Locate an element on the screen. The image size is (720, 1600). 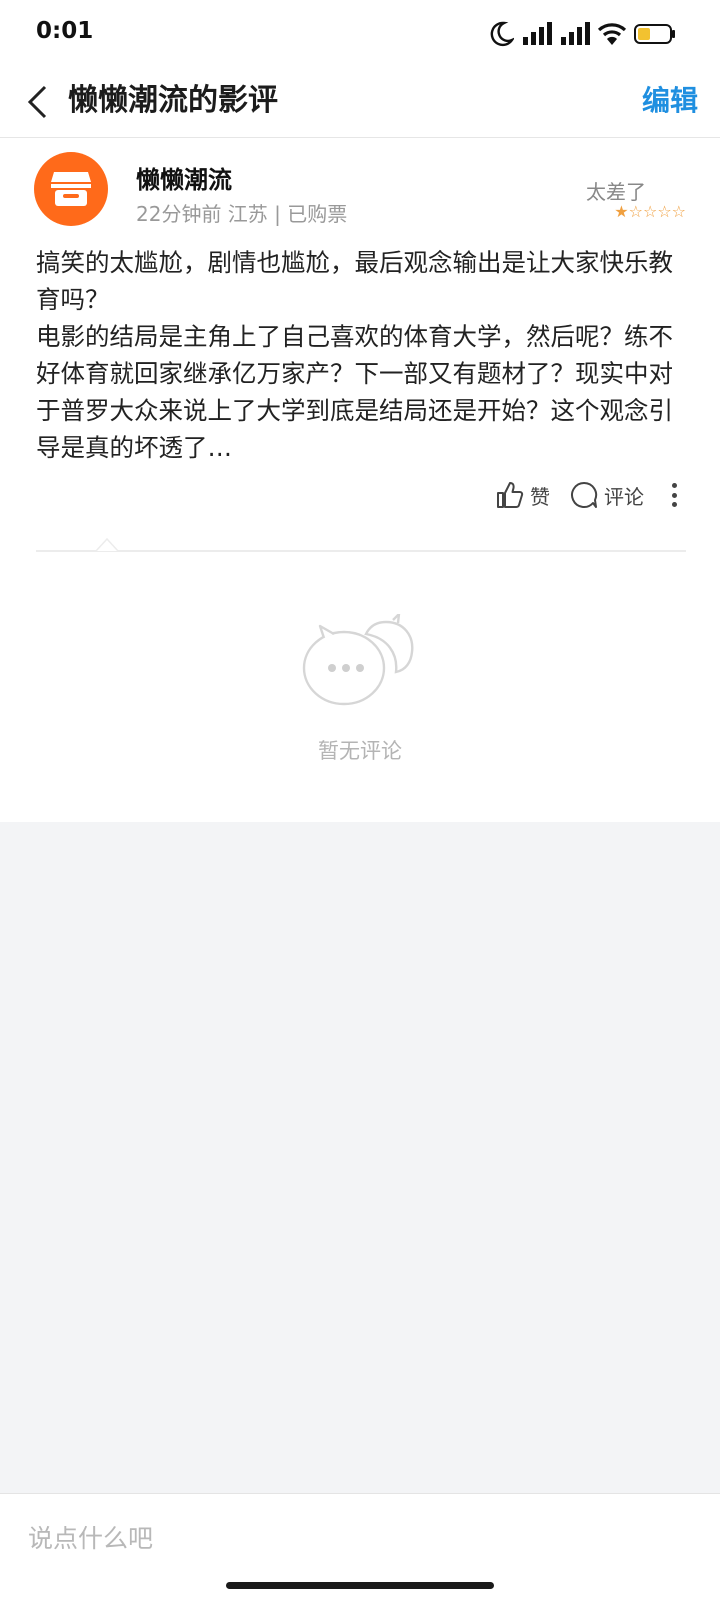
empty-comments-icon is located at coordinates (358, 660).